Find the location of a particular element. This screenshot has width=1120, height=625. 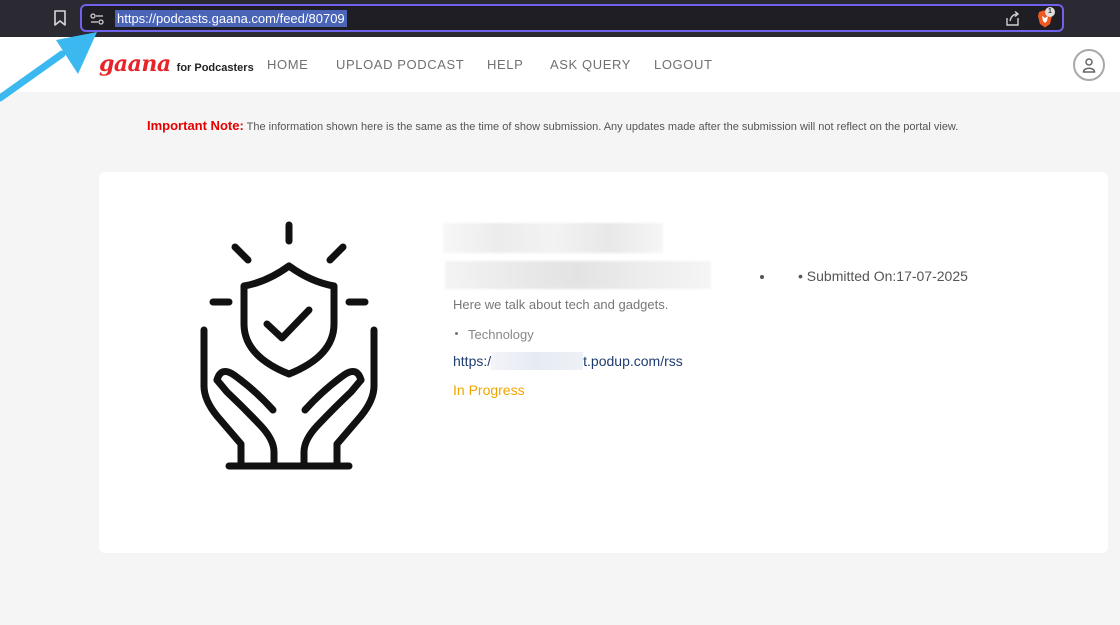

address-bar: https://podcasts.gaana.com/feed/80709 1 is located at coordinates (572, 18).